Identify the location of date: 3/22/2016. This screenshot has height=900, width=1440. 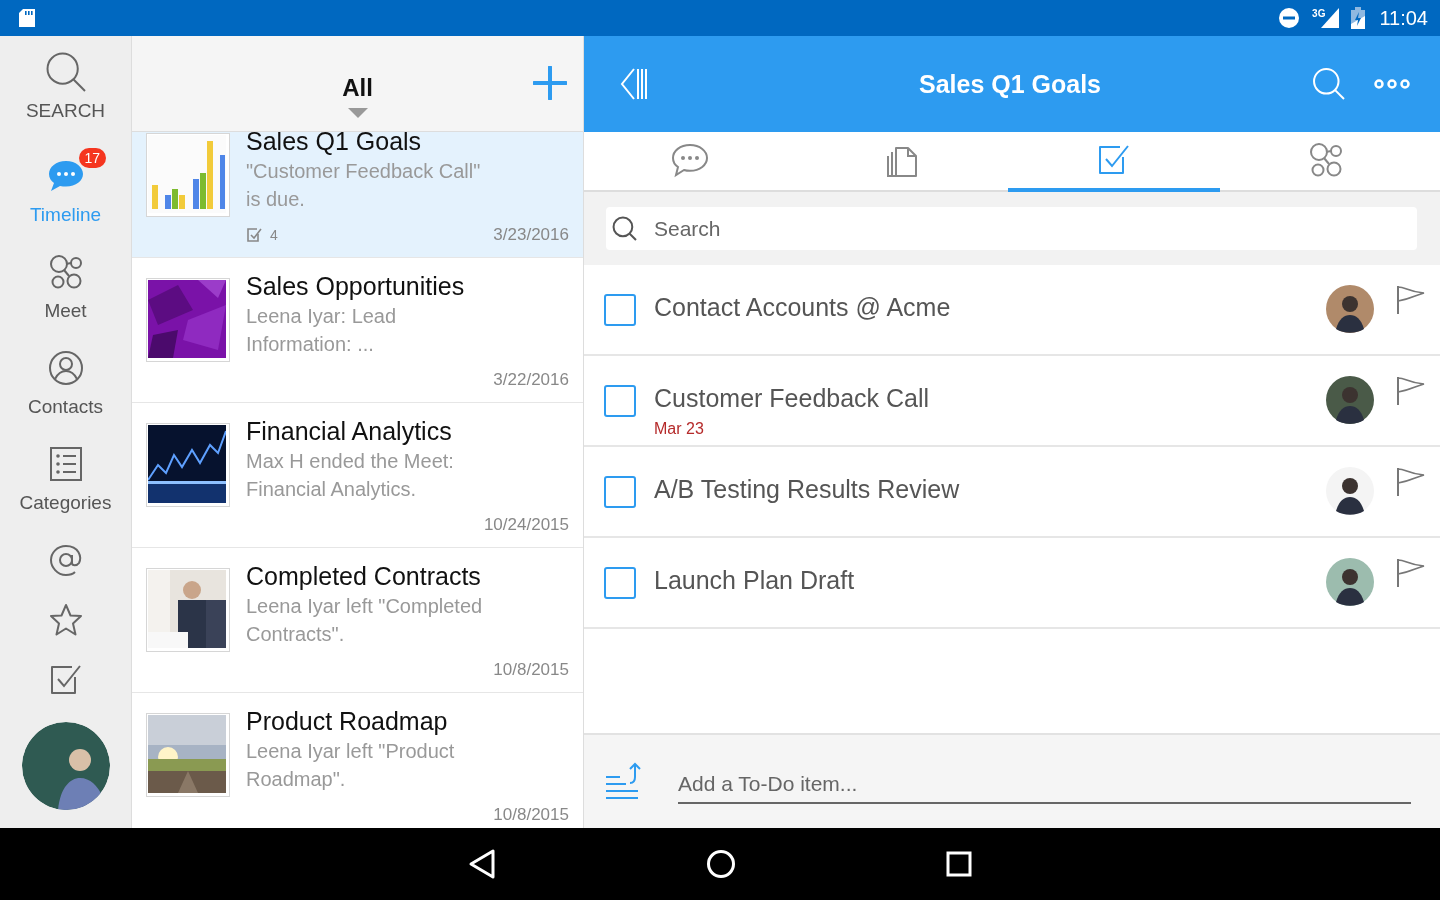
(531, 380).